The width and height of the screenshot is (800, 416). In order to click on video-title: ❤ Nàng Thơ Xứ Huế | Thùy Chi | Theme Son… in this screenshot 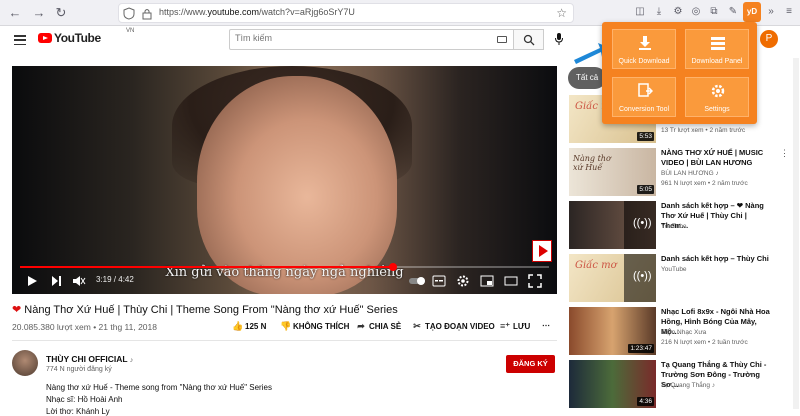, I will do `click(205, 310)`.